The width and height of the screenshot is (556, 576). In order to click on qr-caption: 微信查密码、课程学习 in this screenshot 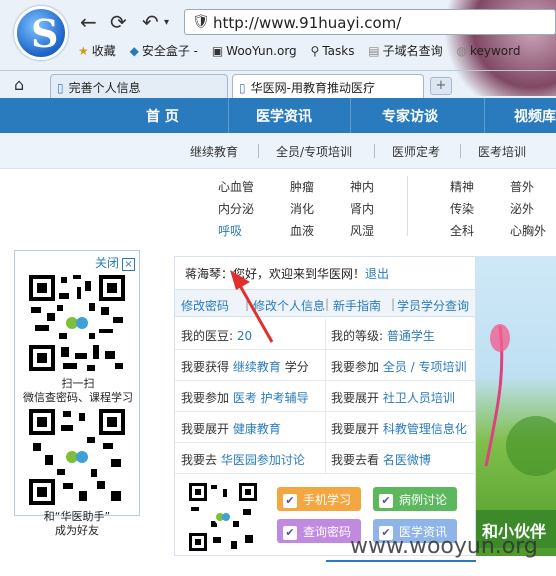, I will do `click(78, 397)`.